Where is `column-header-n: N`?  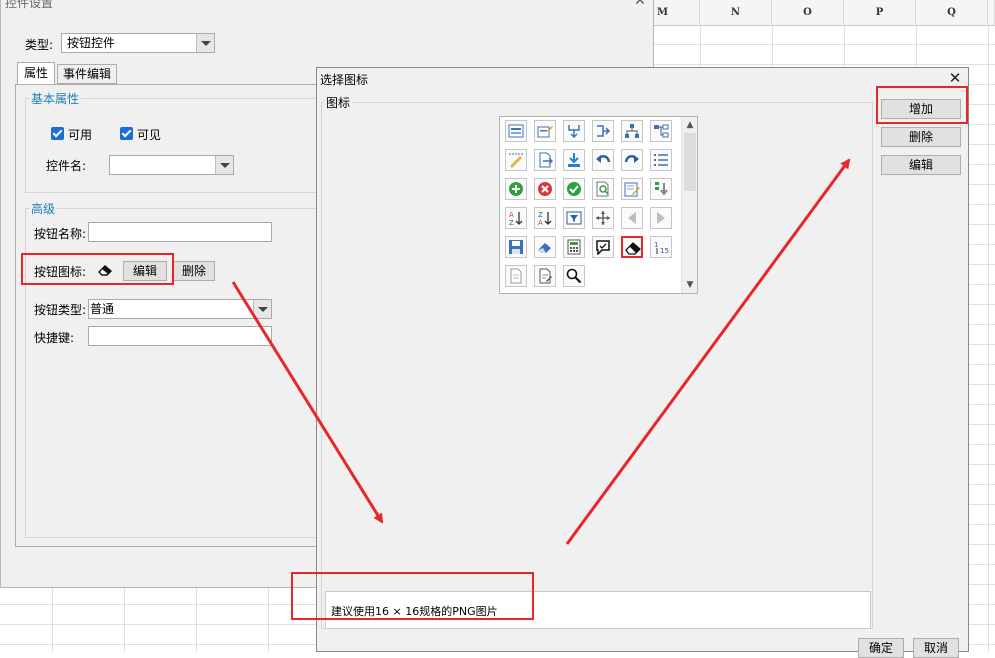
column-header-n: N is located at coordinates (736, 13).